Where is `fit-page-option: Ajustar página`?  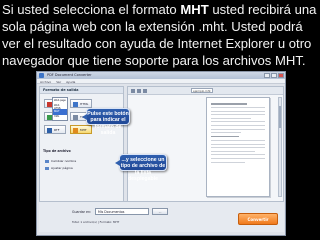 fit-page-option: Ajustar página is located at coordinates (59, 168).